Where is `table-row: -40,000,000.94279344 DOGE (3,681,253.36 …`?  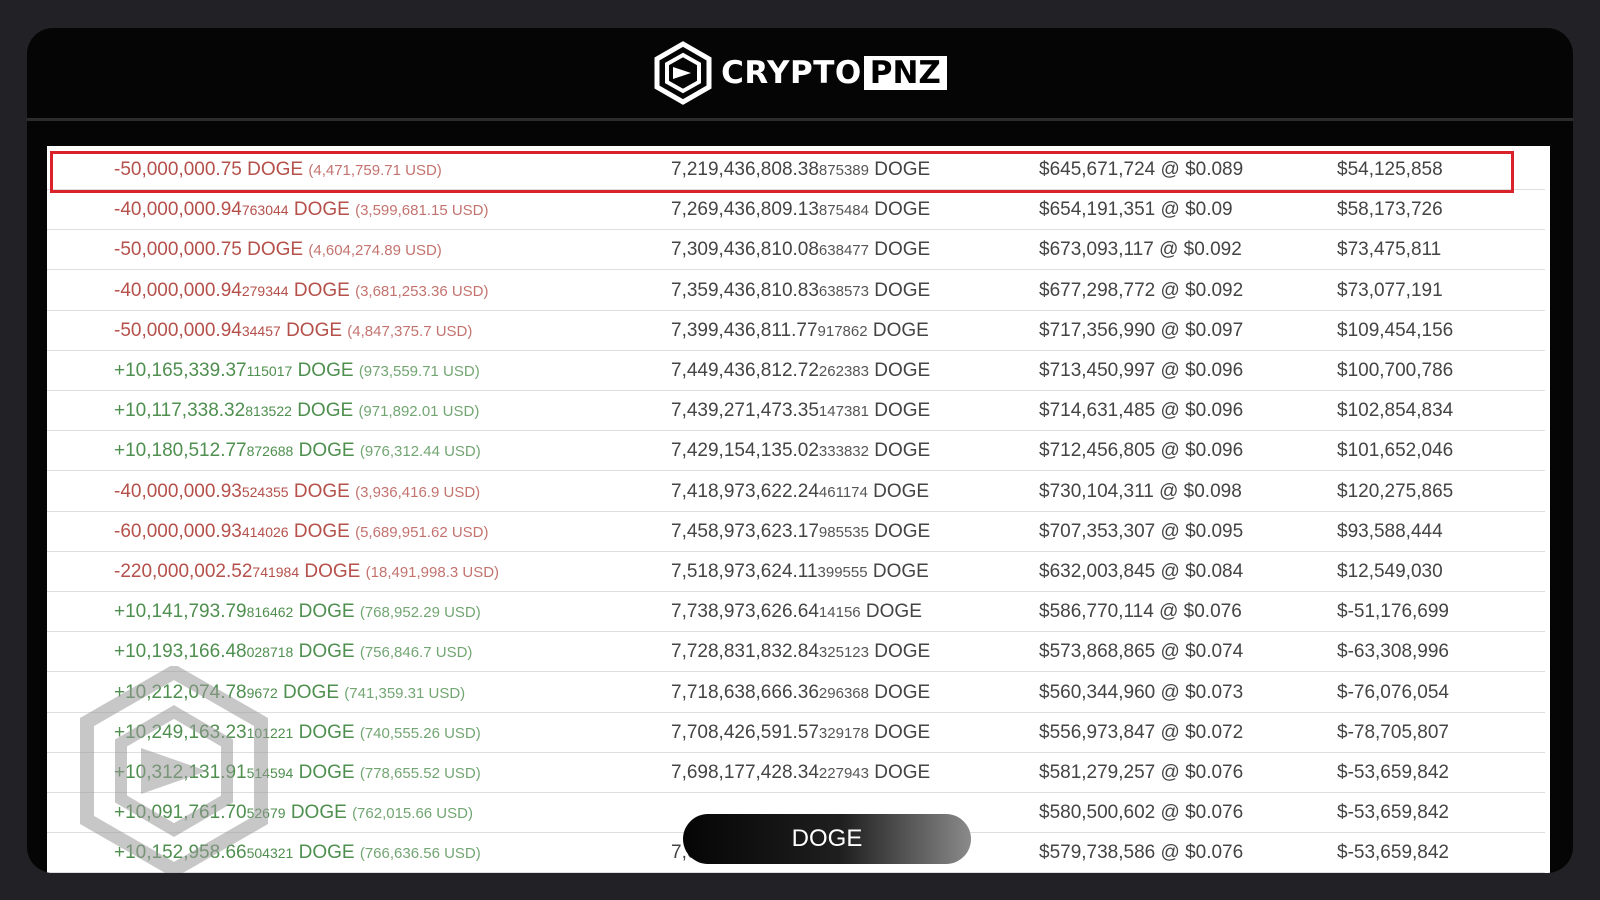 table-row: -40,000,000.94279344 DOGE (3,681,253.36 … is located at coordinates (796, 291).